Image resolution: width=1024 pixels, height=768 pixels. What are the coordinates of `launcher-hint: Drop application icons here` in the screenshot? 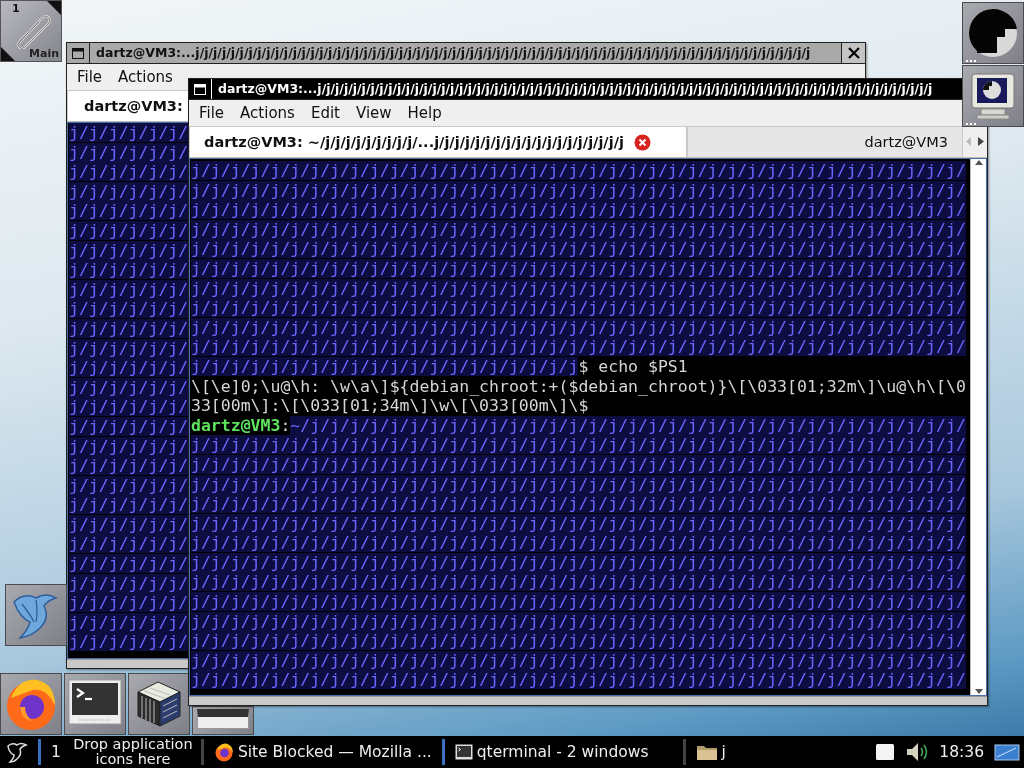 It's located at (133, 752).